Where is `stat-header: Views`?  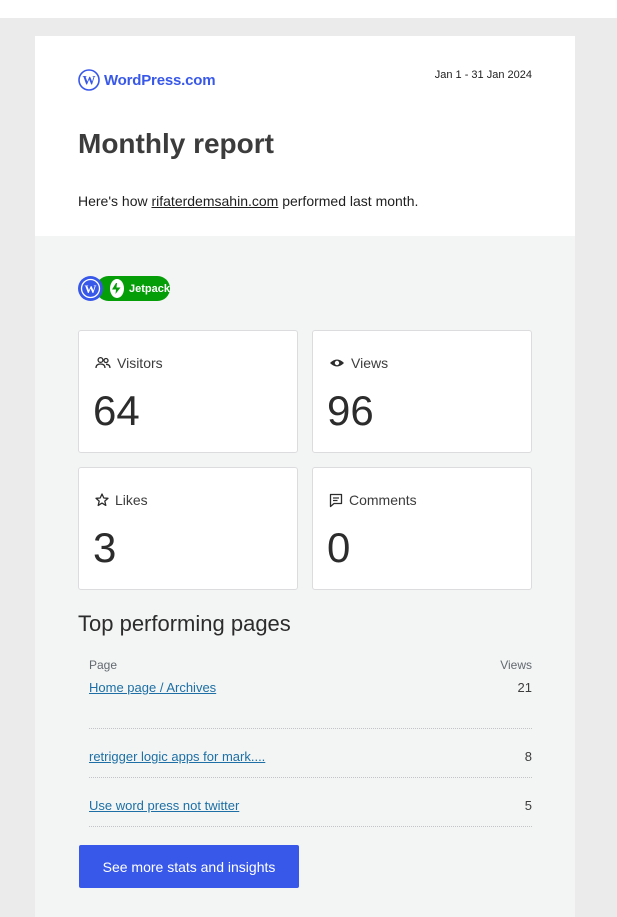 stat-header: Views is located at coordinates (358, 363).